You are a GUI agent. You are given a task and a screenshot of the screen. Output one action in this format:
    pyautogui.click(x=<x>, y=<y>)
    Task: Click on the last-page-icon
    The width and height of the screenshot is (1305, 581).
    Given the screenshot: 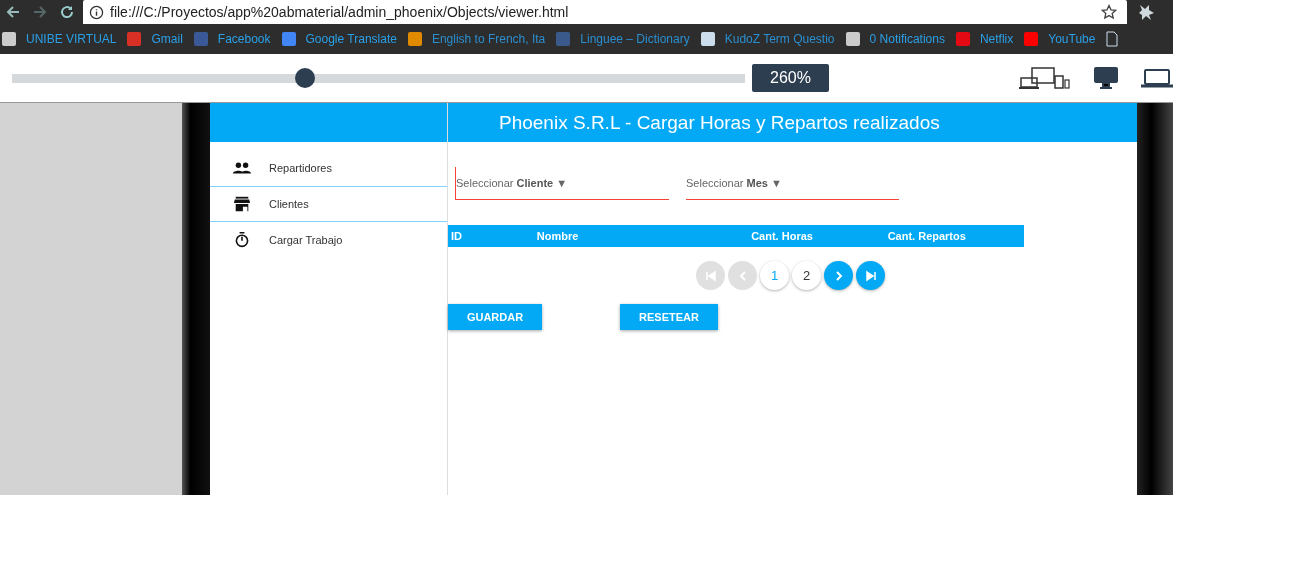 What is the action you would take?
    pyautogui.click(x=870, y=275)
    